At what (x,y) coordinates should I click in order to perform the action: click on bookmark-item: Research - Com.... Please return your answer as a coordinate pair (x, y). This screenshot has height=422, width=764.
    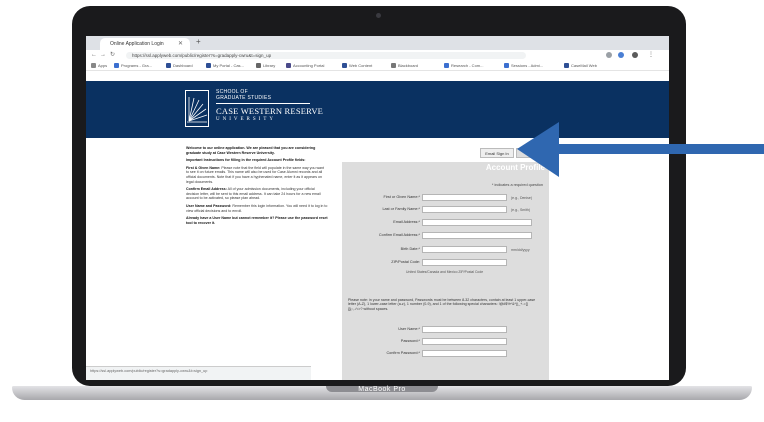
    Looking at the image, I should click on (467, 65).